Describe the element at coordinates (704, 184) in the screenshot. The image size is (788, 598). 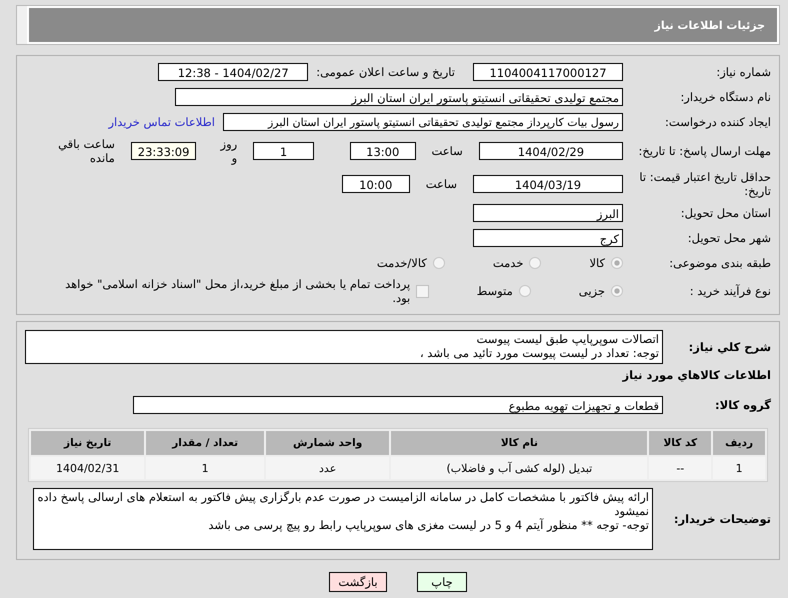
I see `field-label: حداقل تاریخ اعتبار قیمت: تا تاریخ:` at that location.